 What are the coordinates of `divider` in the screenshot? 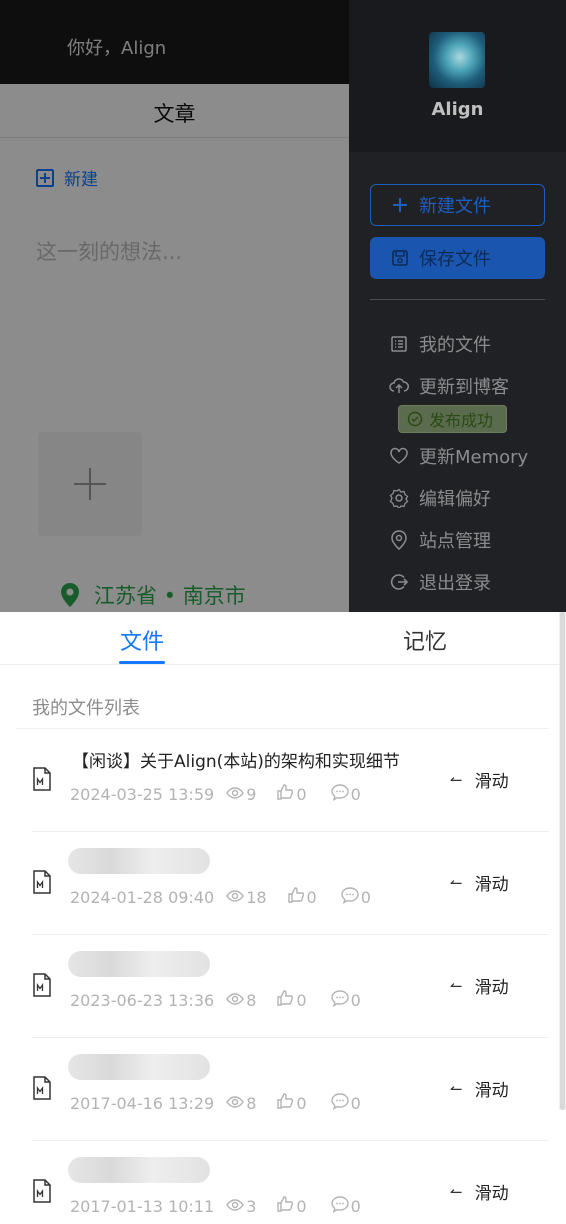 It's located at (457, 299).